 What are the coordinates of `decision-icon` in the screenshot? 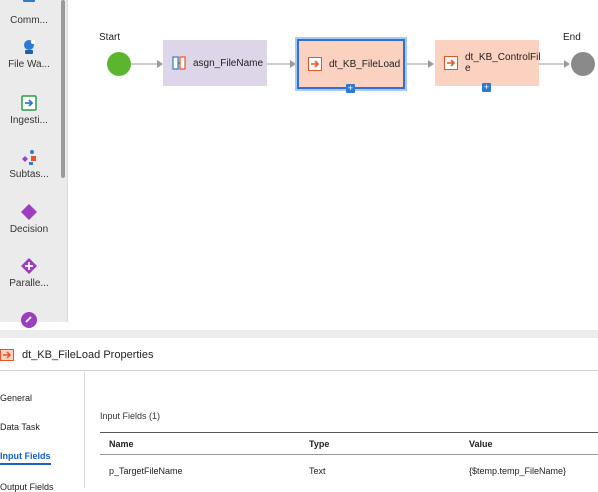 It's located at (29, 212).